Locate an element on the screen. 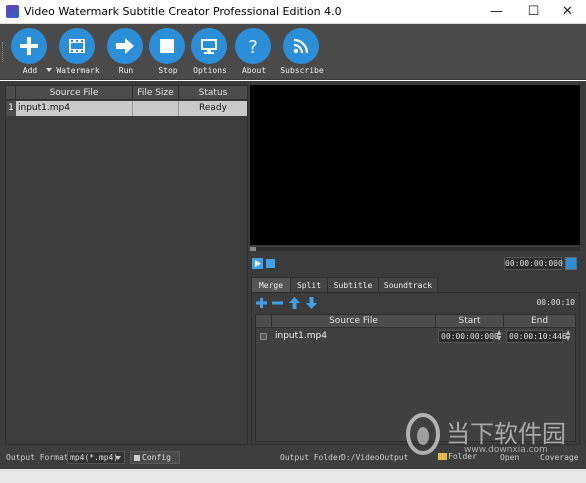  playback-time: 00:00:00:000 is located at coordinates (533, 263).